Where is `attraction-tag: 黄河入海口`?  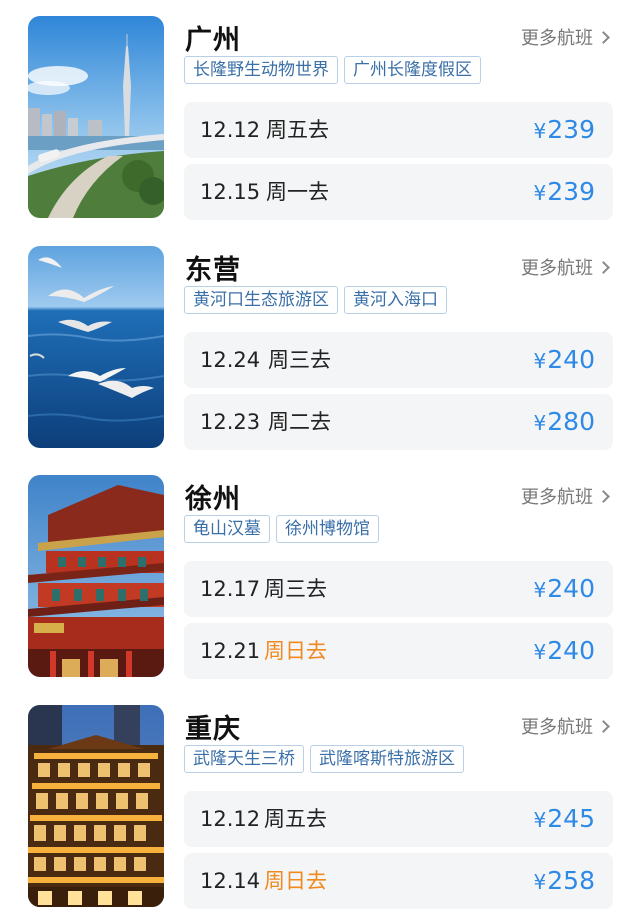 attraction-tag: 黄河入海口 is located at coordinates (395, 300).